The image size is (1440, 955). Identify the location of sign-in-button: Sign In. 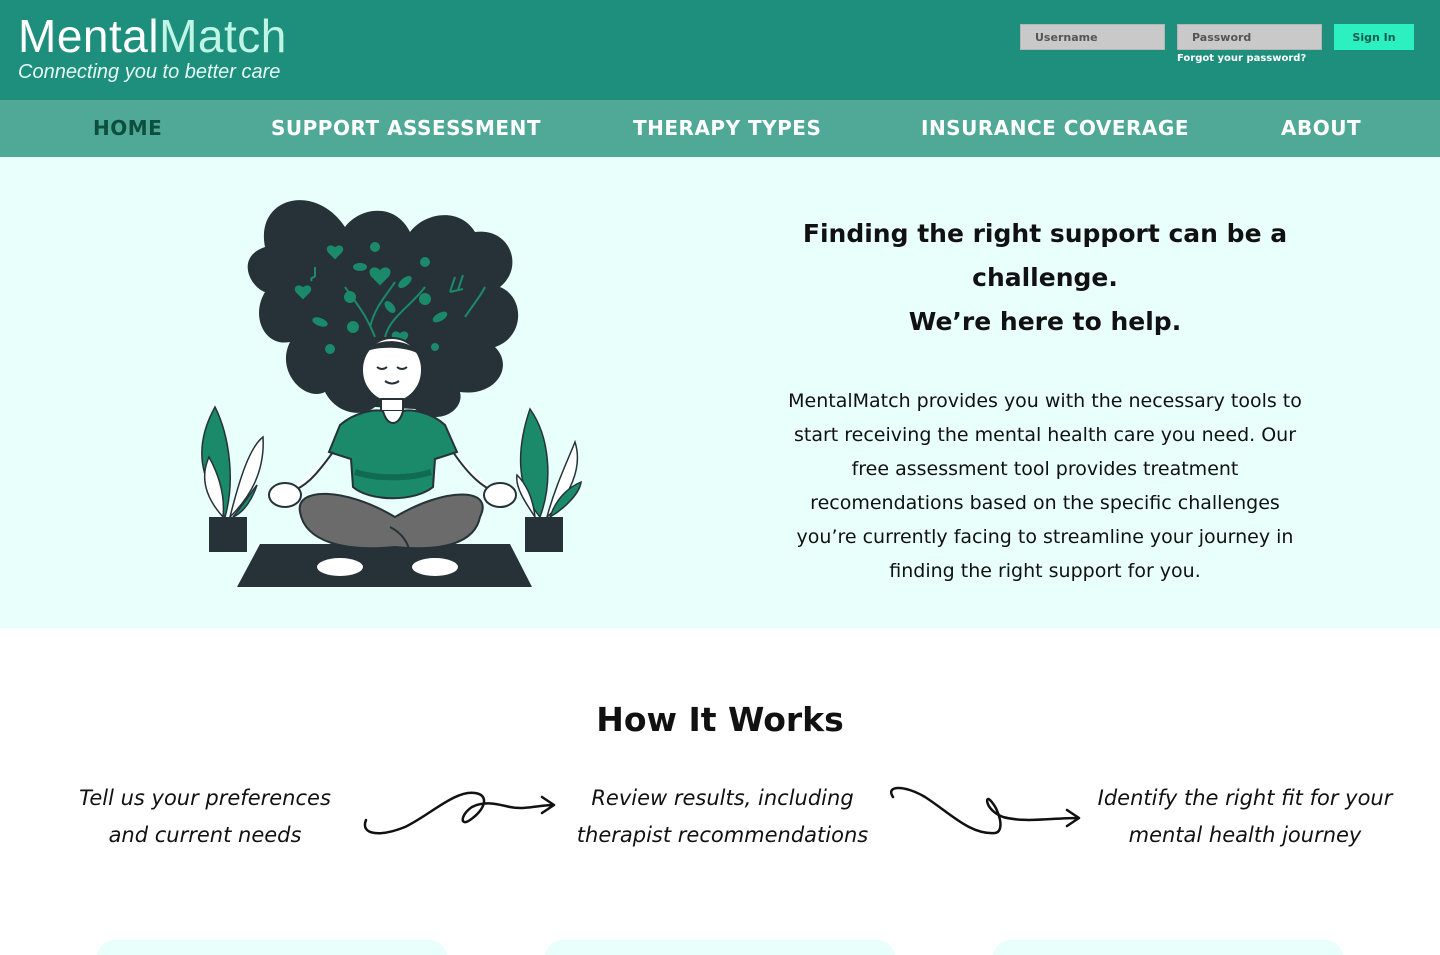
(1374, 37).